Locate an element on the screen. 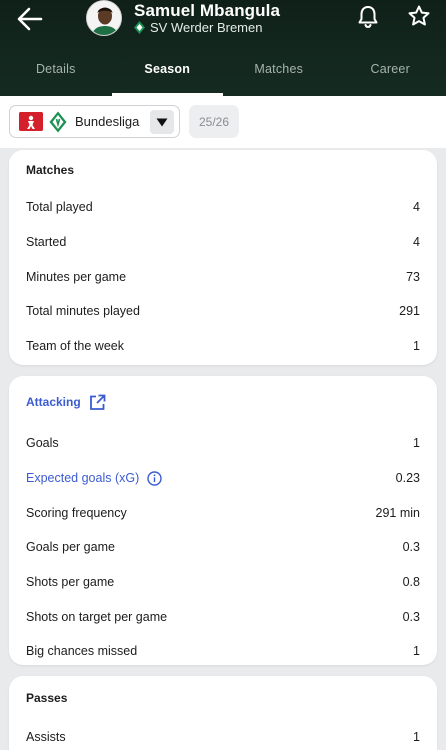  bundesliga-logo-icon is located at coordinates (31, 121).